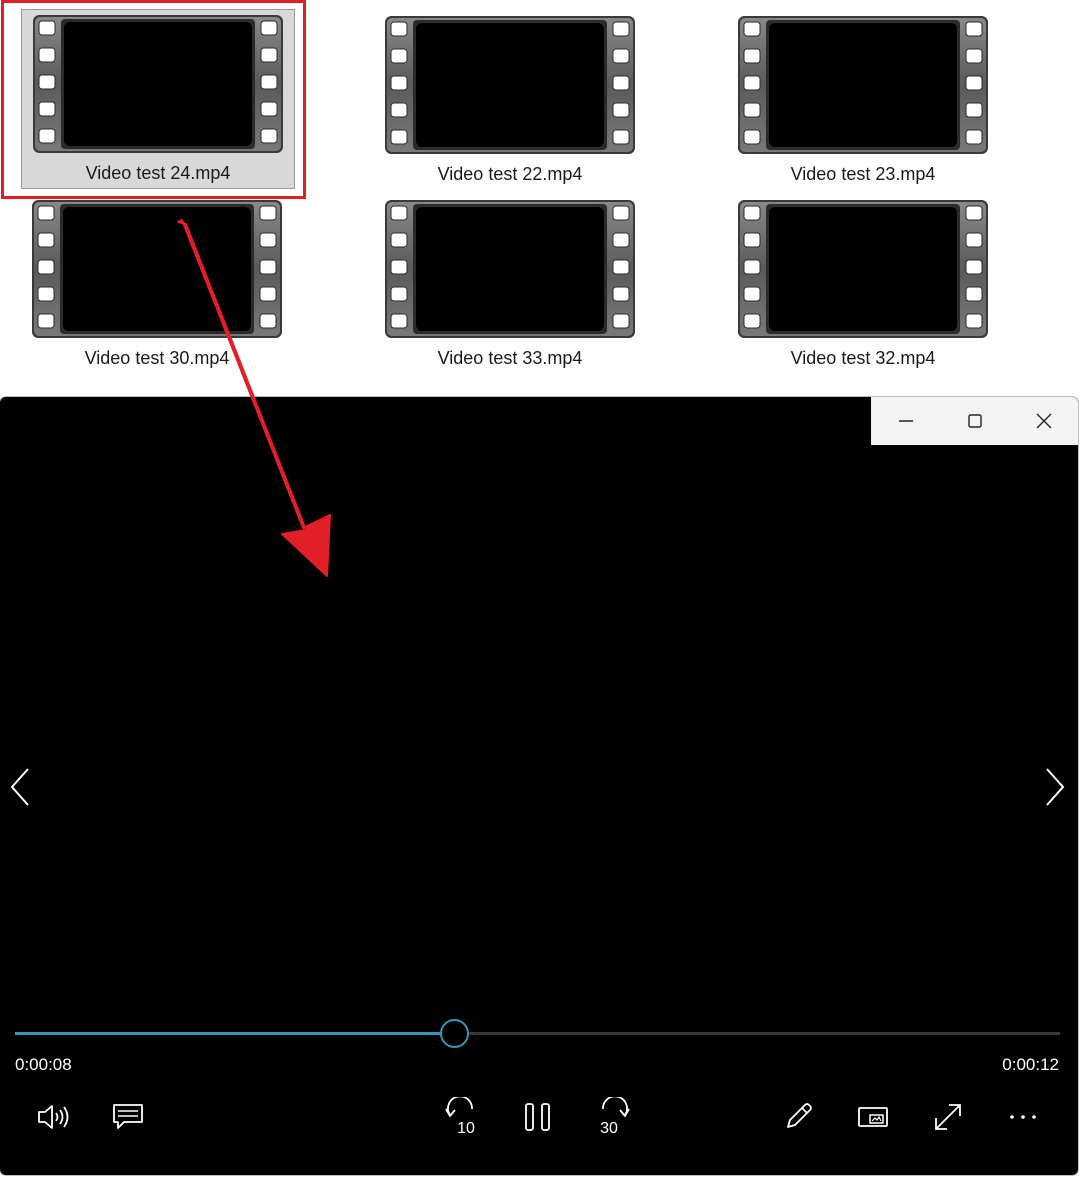  What do you see at coordinates (466, 1128) in the screenshot?
I see `skip-back-label: 10` at bounding box center [466, 1128].